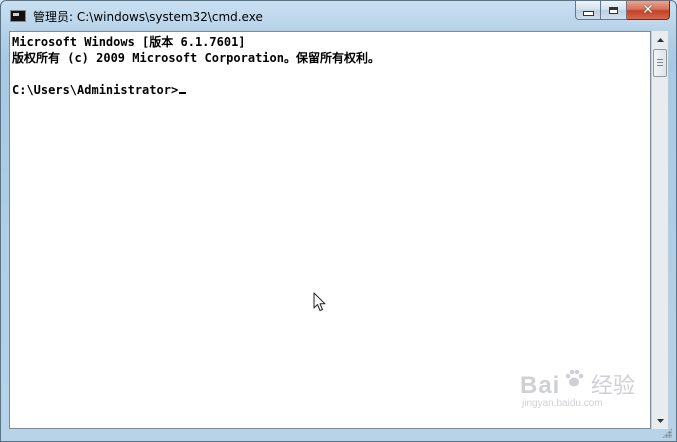 This screenshot has height=442, width=677. What do you see at coordinates (183, 93) in the screenshot?
I see `text-cursor` at bounding box center [183, 93].